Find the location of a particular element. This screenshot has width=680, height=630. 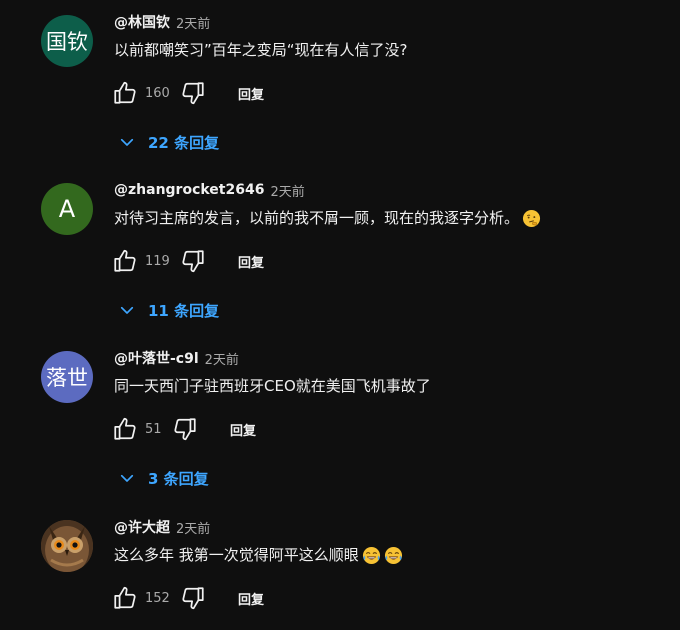

author-name: @zhangrocket2646 is located at coordinates (189, 190).